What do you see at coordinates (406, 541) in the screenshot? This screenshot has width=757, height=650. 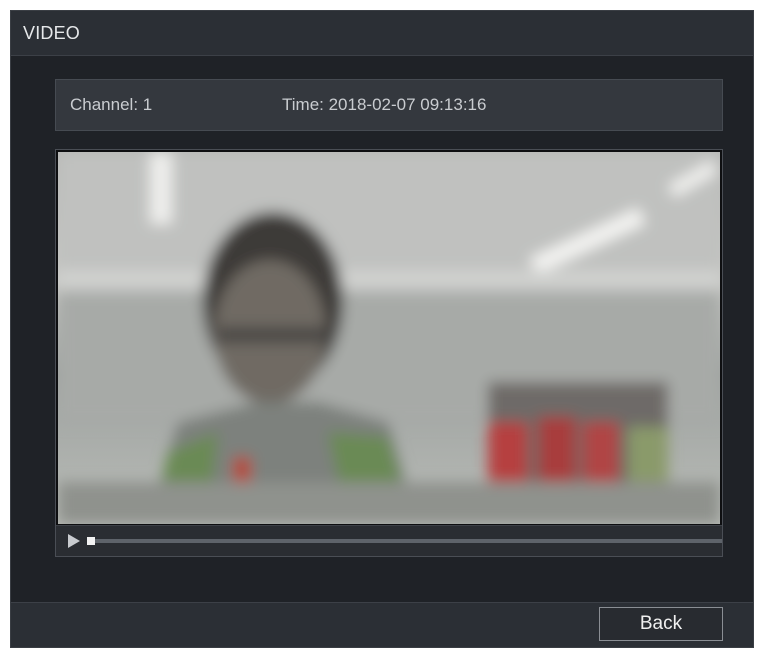 I see `seek-bar` at bounding box center [406, 541].